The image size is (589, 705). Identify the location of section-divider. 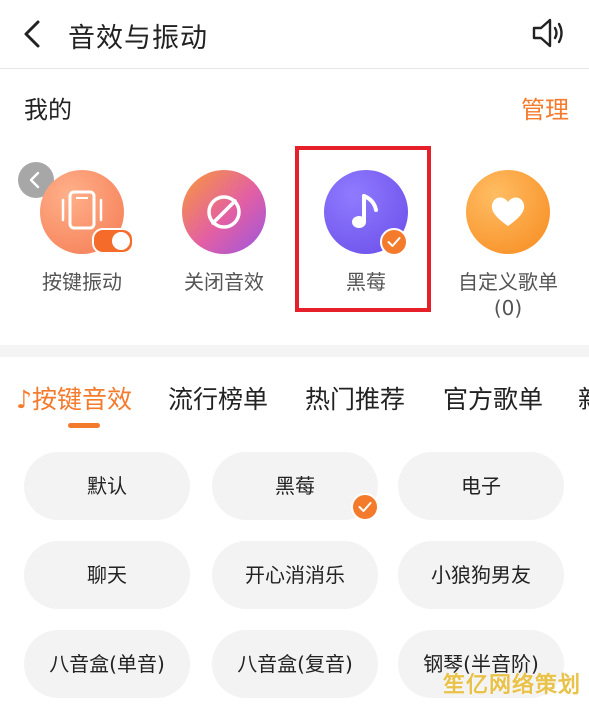
(294, 351).